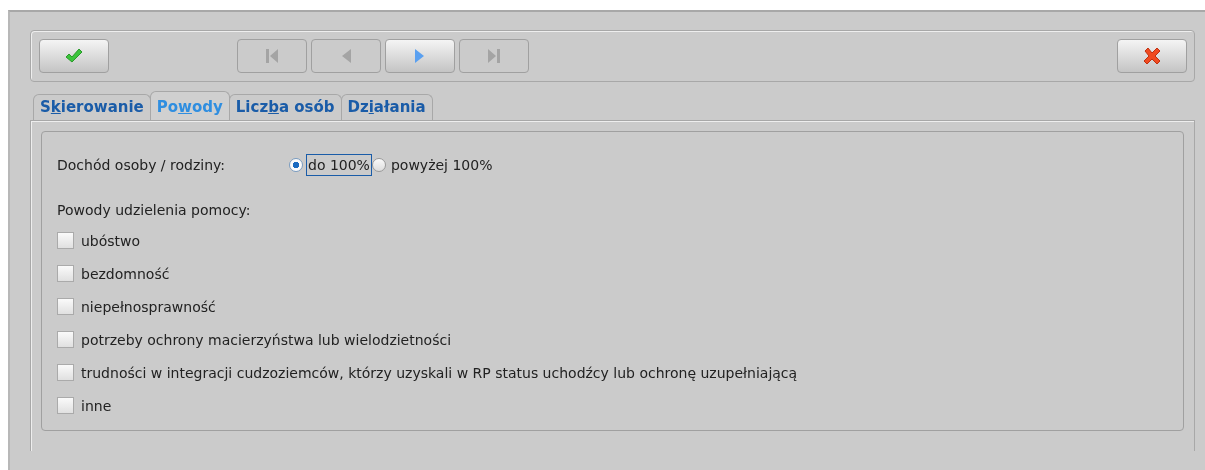  What do you see at coordinates (612, 306) in the screenshot?
I see `checkbox-option: niepełnosprawność` at bounding box center [612, 306].